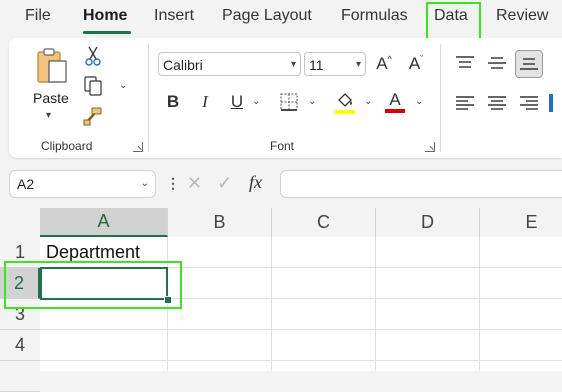  I want to click on align-center-icon, so click(497, 103).